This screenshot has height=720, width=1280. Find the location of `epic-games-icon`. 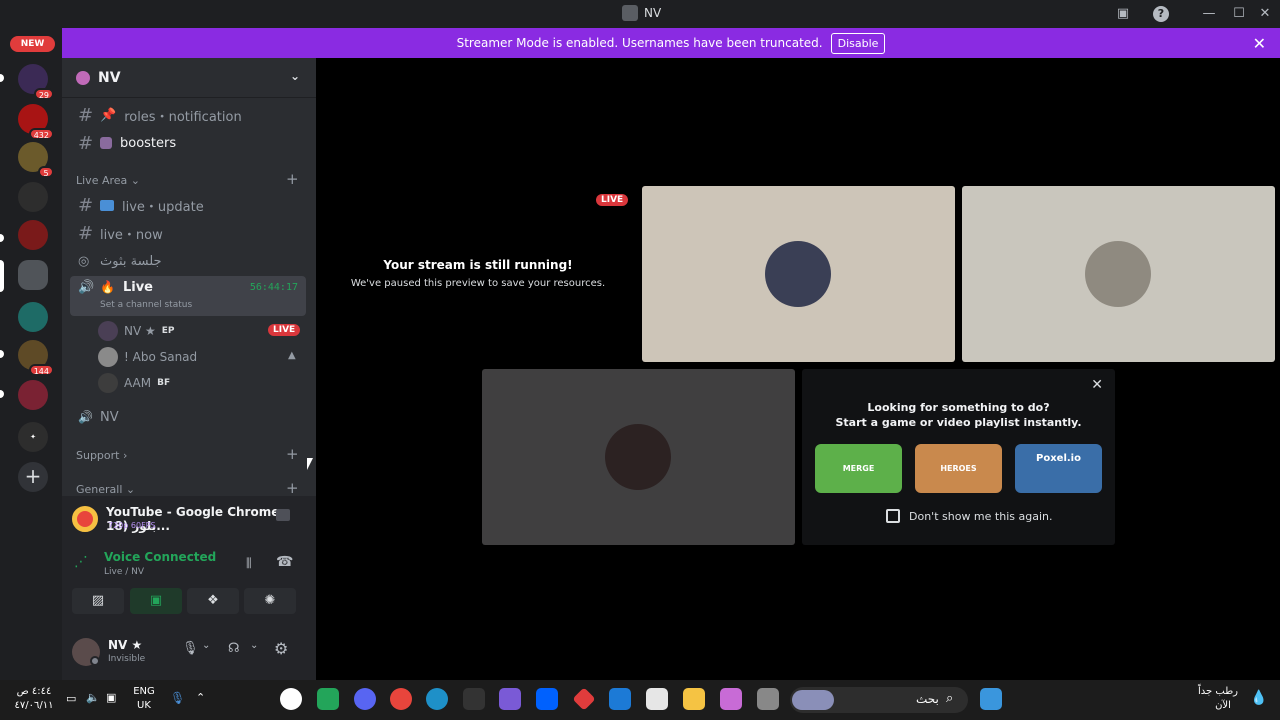

epic-games-icon is located at coordinates (474, 699).